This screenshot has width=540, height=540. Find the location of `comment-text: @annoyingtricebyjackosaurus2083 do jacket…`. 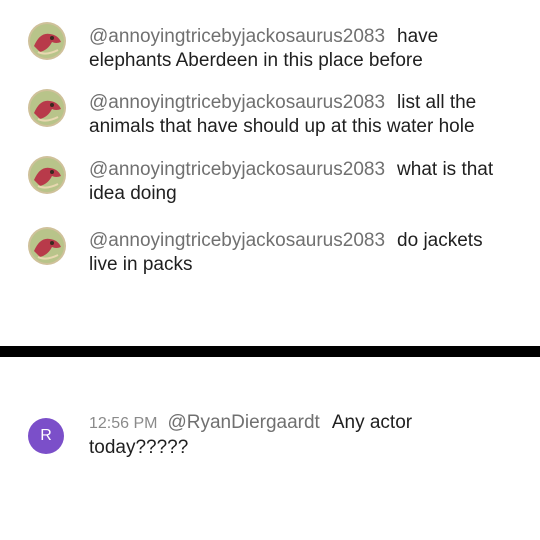

comment-text: @annoyingtricebyjackosaurus2083 do jacket… is located at coordinates (299, 253).